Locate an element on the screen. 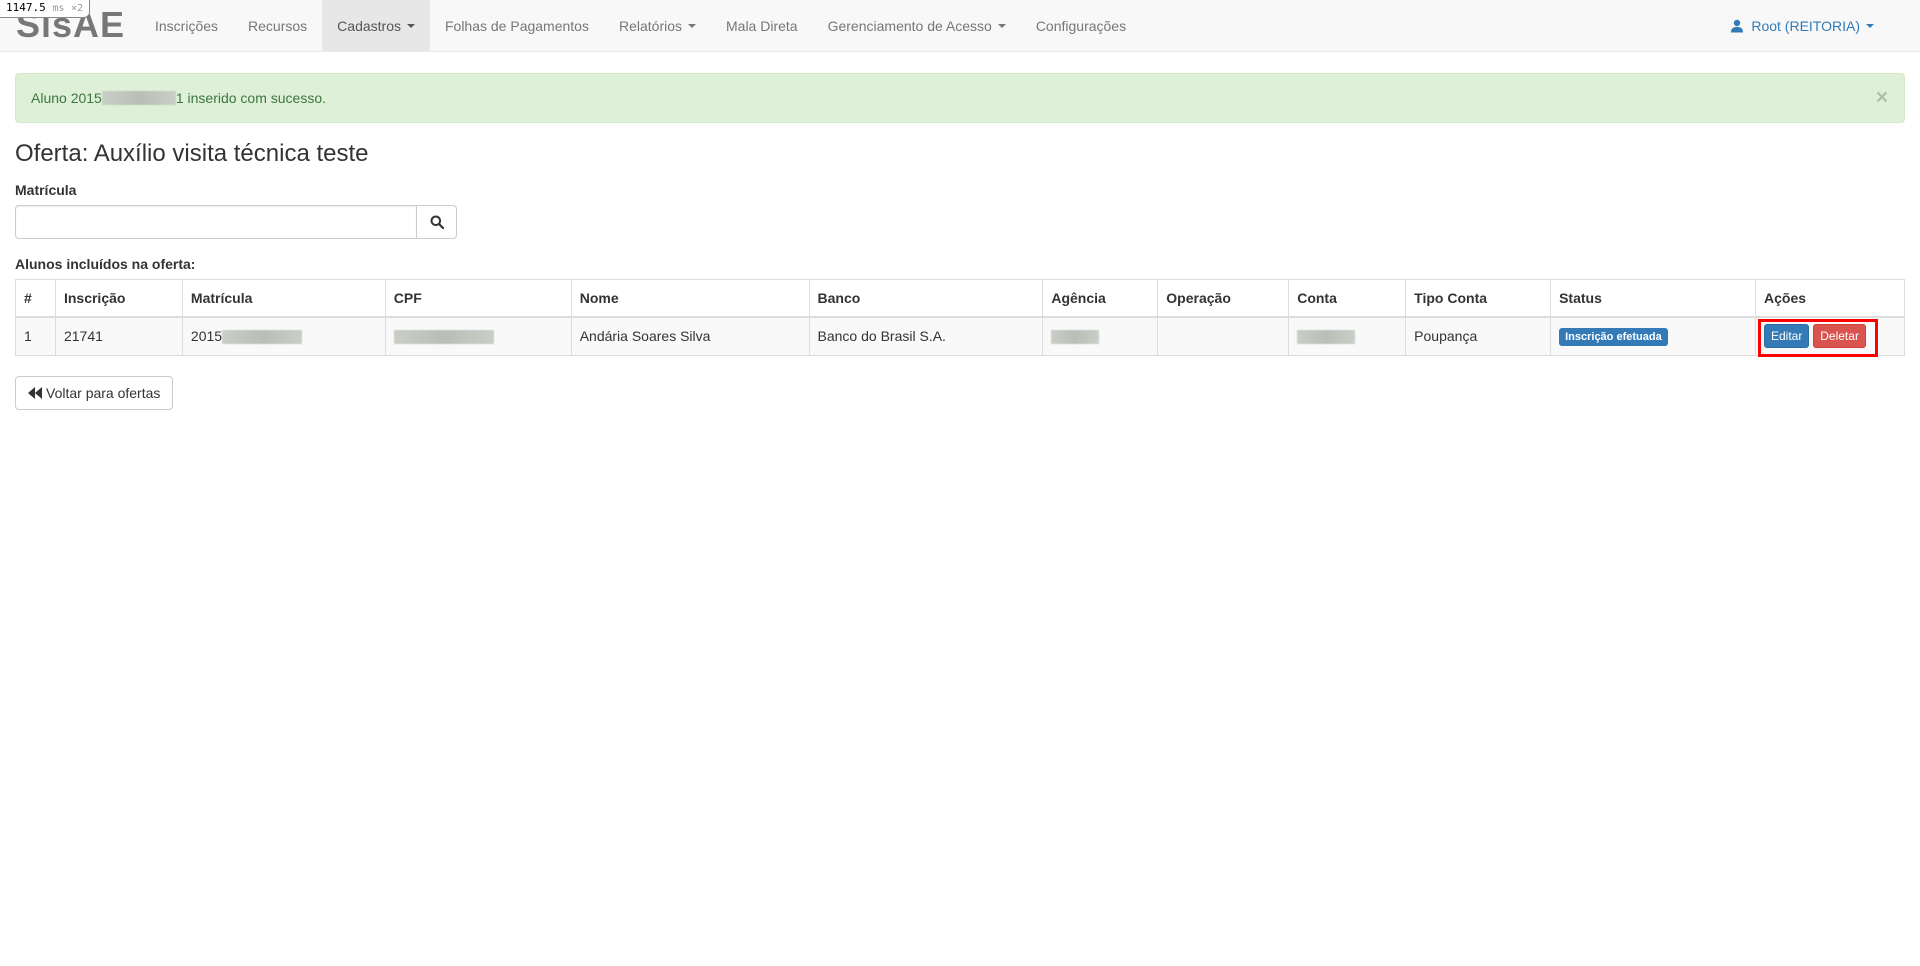  header-conta: Conta is located at coordinates (1347, 298).